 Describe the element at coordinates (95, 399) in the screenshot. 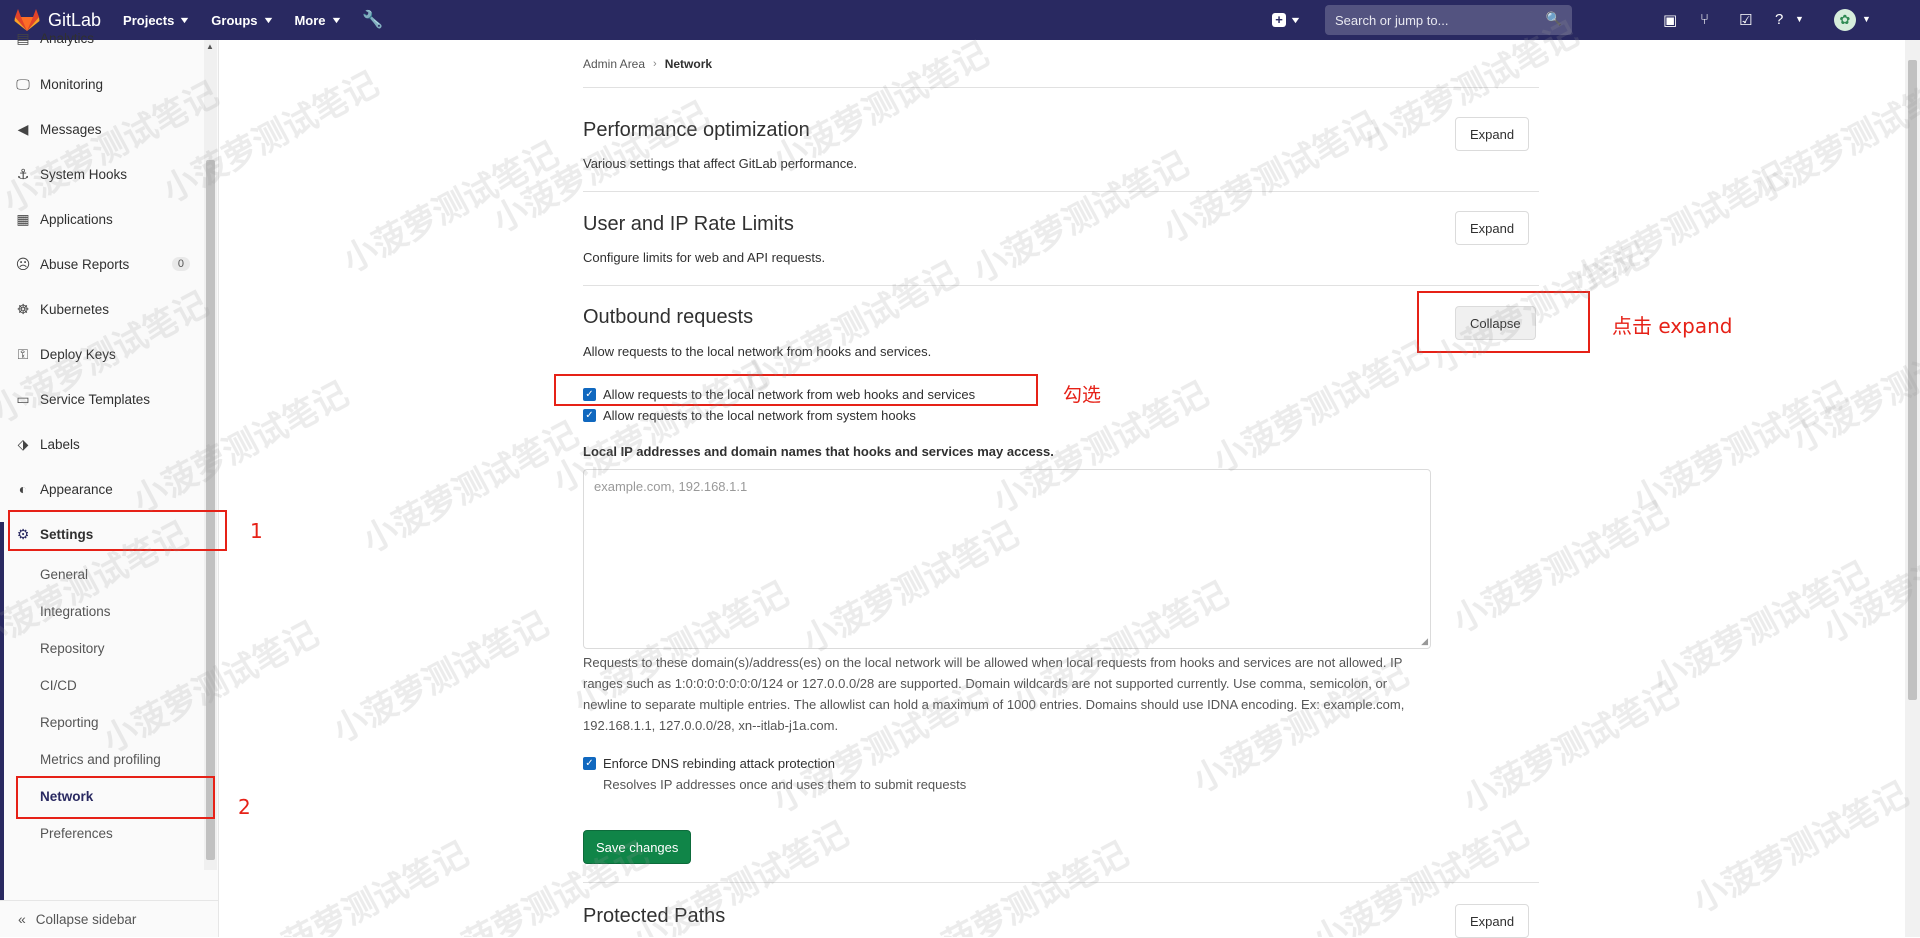

I see `sidebar-item-label: Service Templates` at that location.